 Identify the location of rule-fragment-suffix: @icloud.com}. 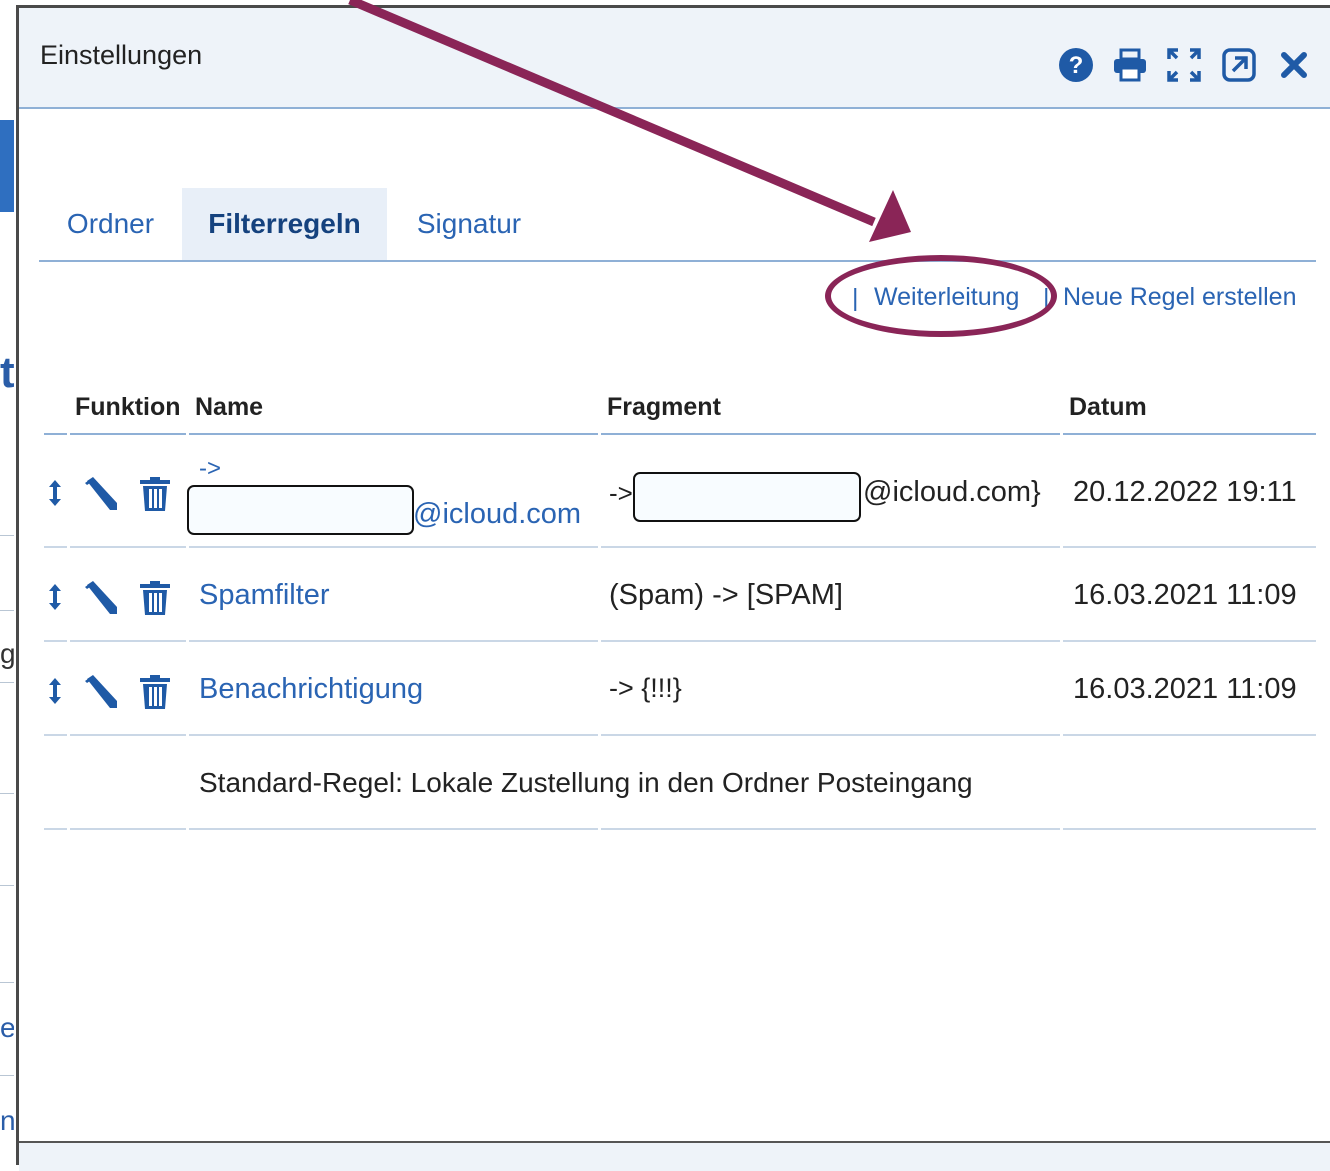
(952, 492).